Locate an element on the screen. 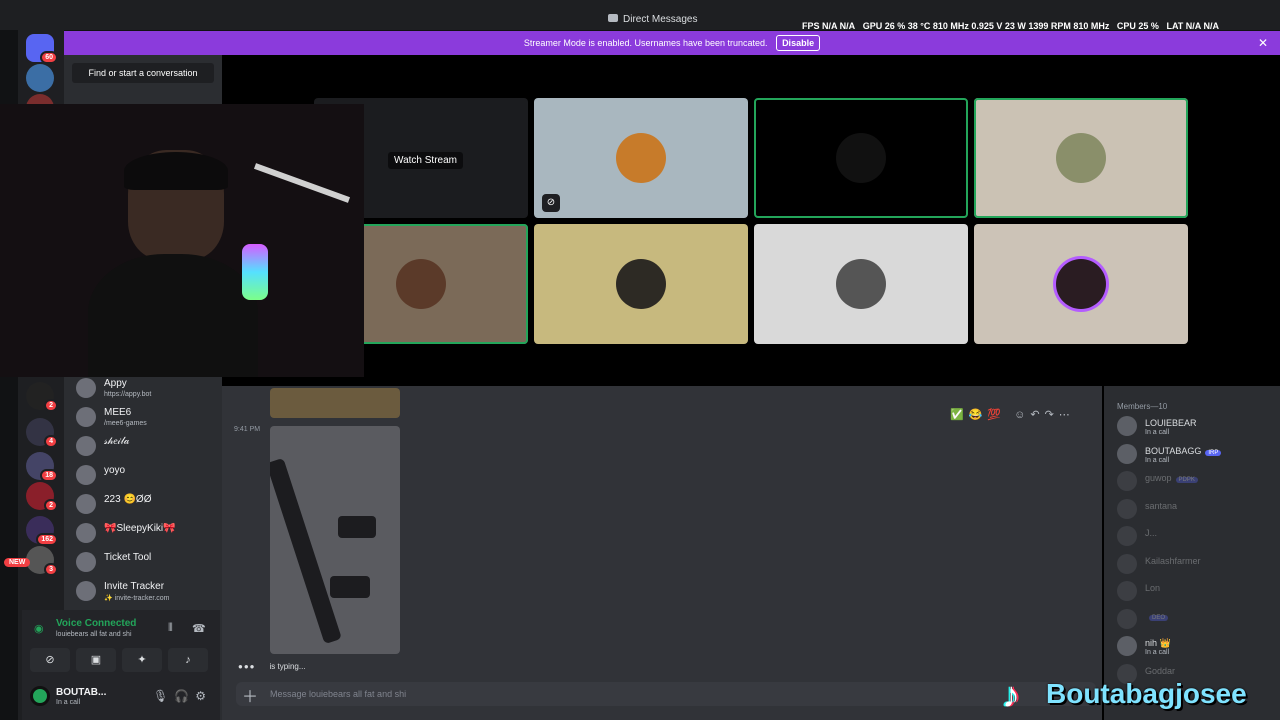 The height and width of the screenshot is (720, 1280). member-item: LOUIEBEAR In a call is located at coordinates (1197, 428).